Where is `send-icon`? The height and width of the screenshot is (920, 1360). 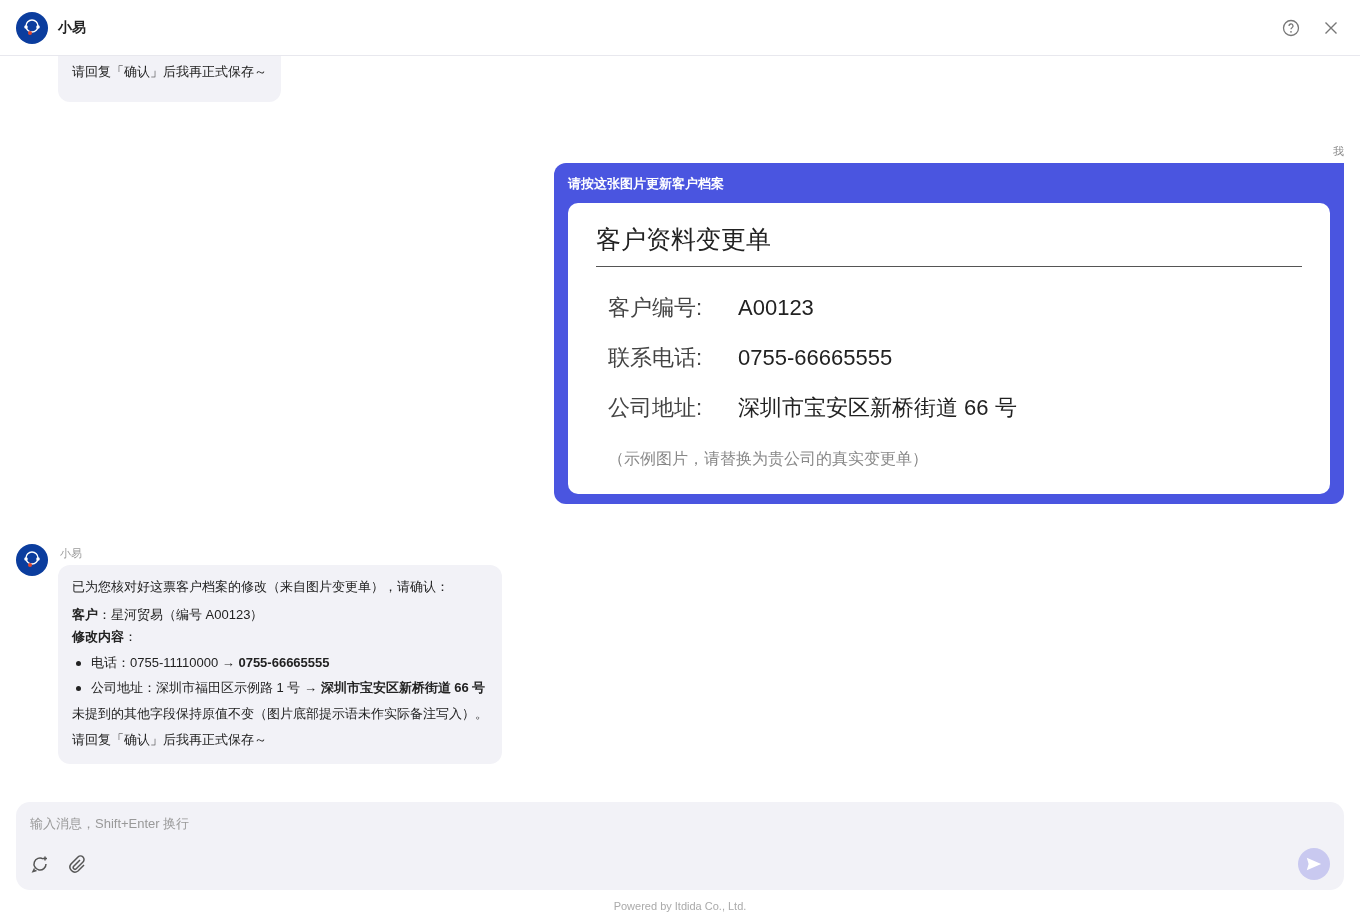 send-icon is located at coordinates (1314, 864).